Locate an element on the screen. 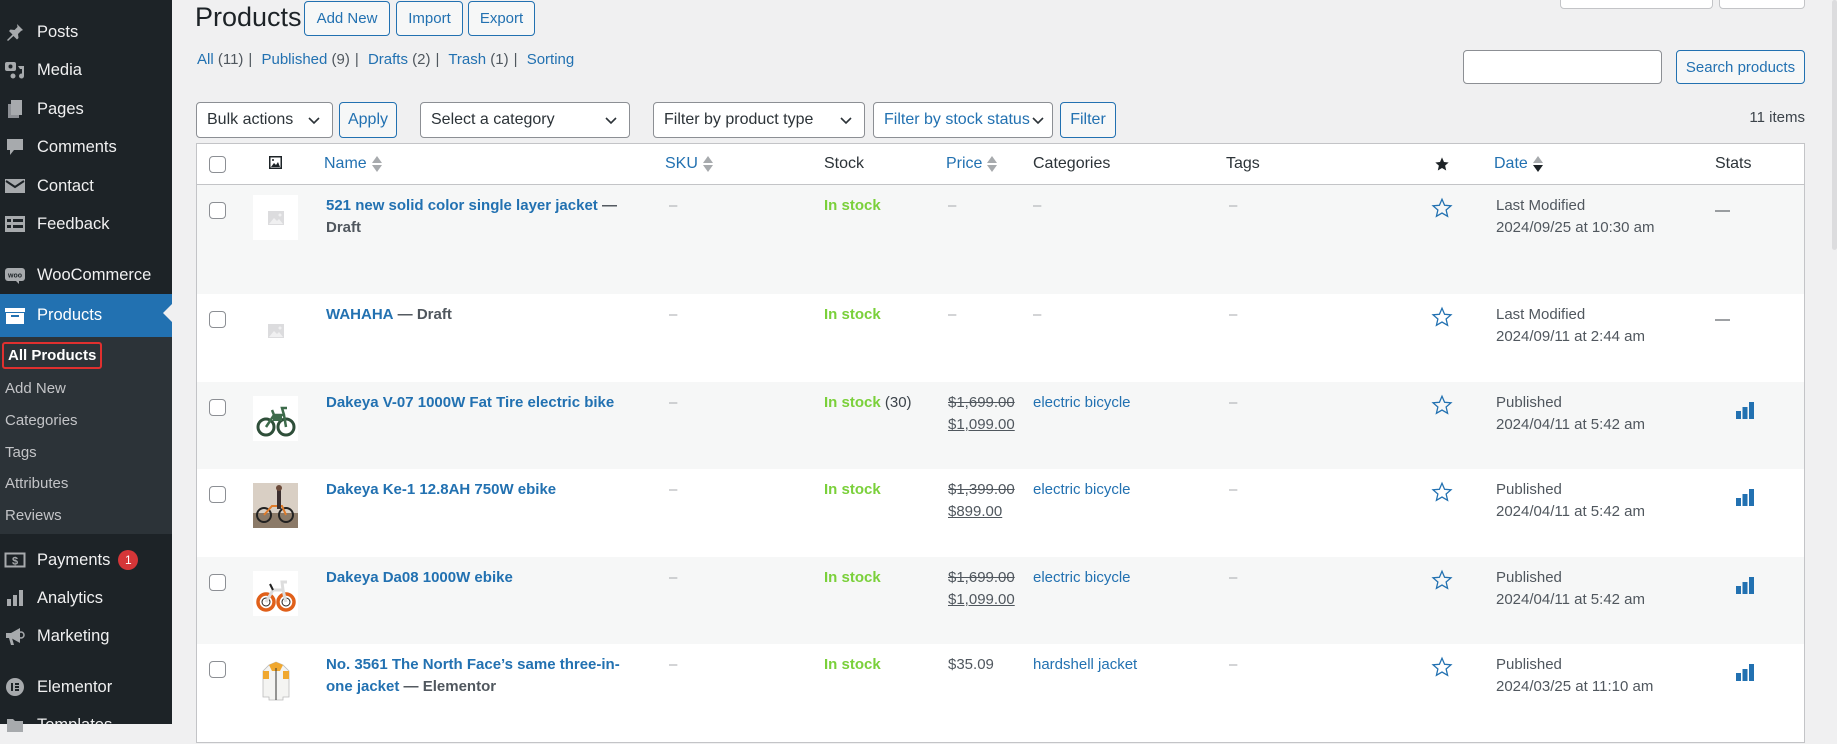 The width and height of the screenshot is (1837, 744). sku-value: – is located at coordinates (673, 577).